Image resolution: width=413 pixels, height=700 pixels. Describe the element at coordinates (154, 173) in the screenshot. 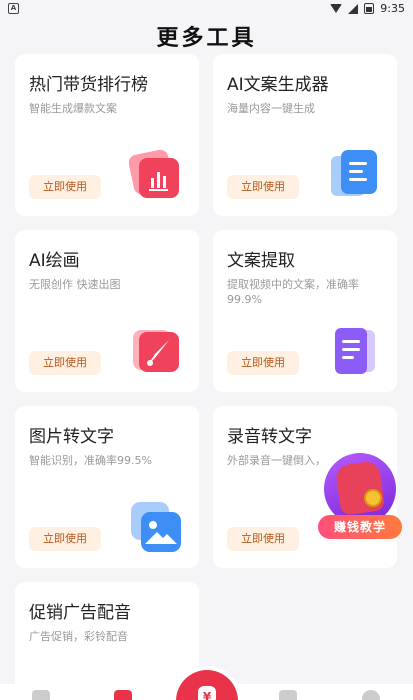

I see `bar-chart-icon` at that location.